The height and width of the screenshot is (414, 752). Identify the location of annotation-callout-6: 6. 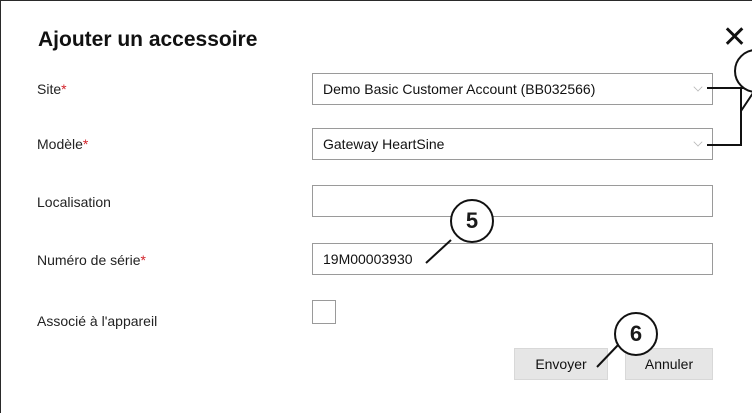
(636, 334).